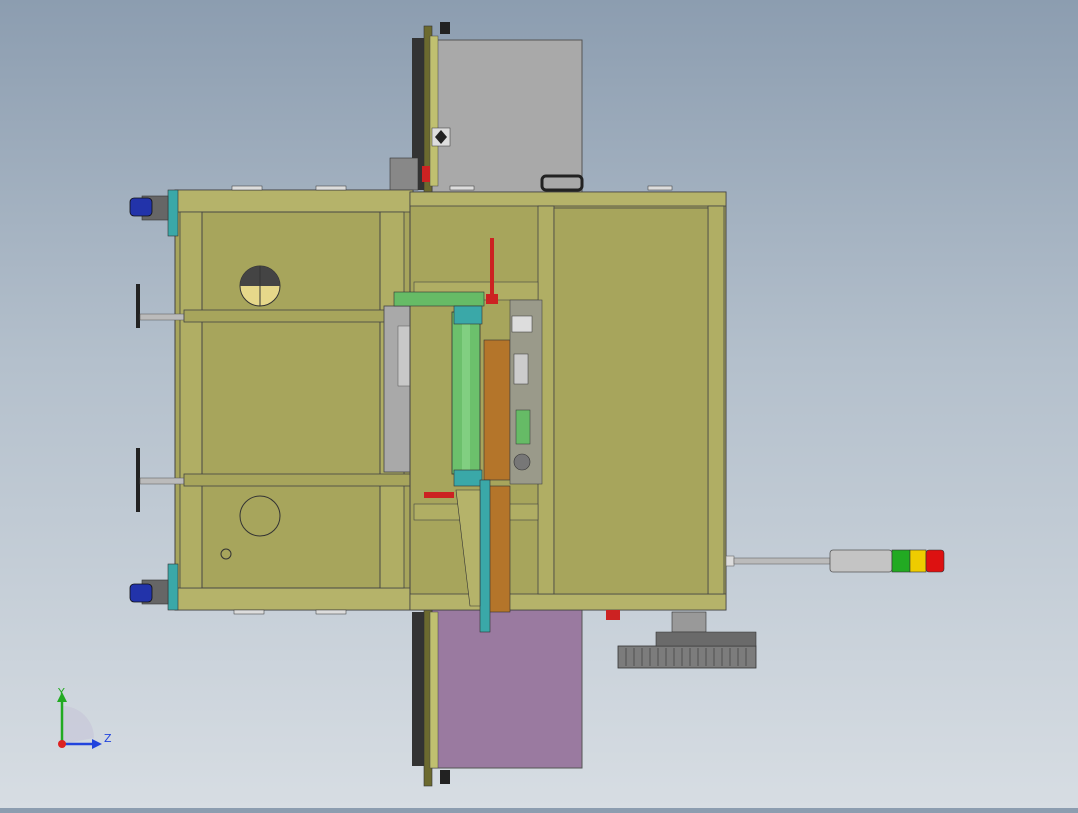  I want to click on bottom-door-panel, so click(497, 698).